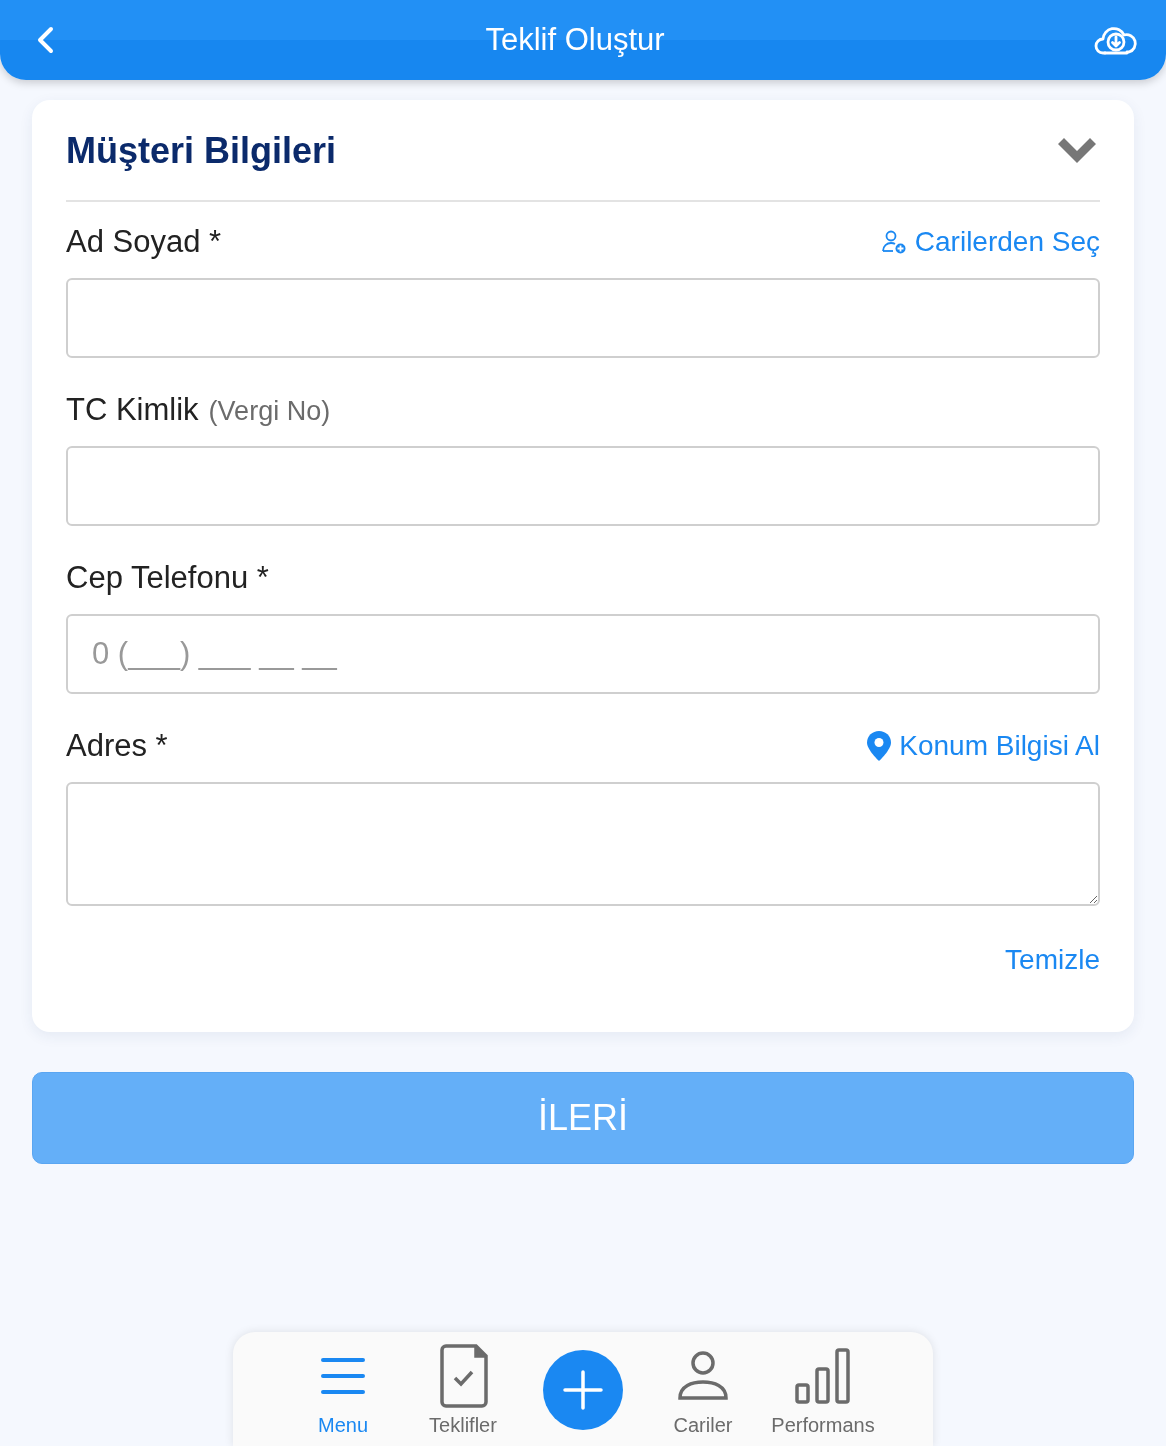  What do you see at coordinates (879, 746) in the screenshot?
I see `location-pin-icon` at bounding box center [879, 746].